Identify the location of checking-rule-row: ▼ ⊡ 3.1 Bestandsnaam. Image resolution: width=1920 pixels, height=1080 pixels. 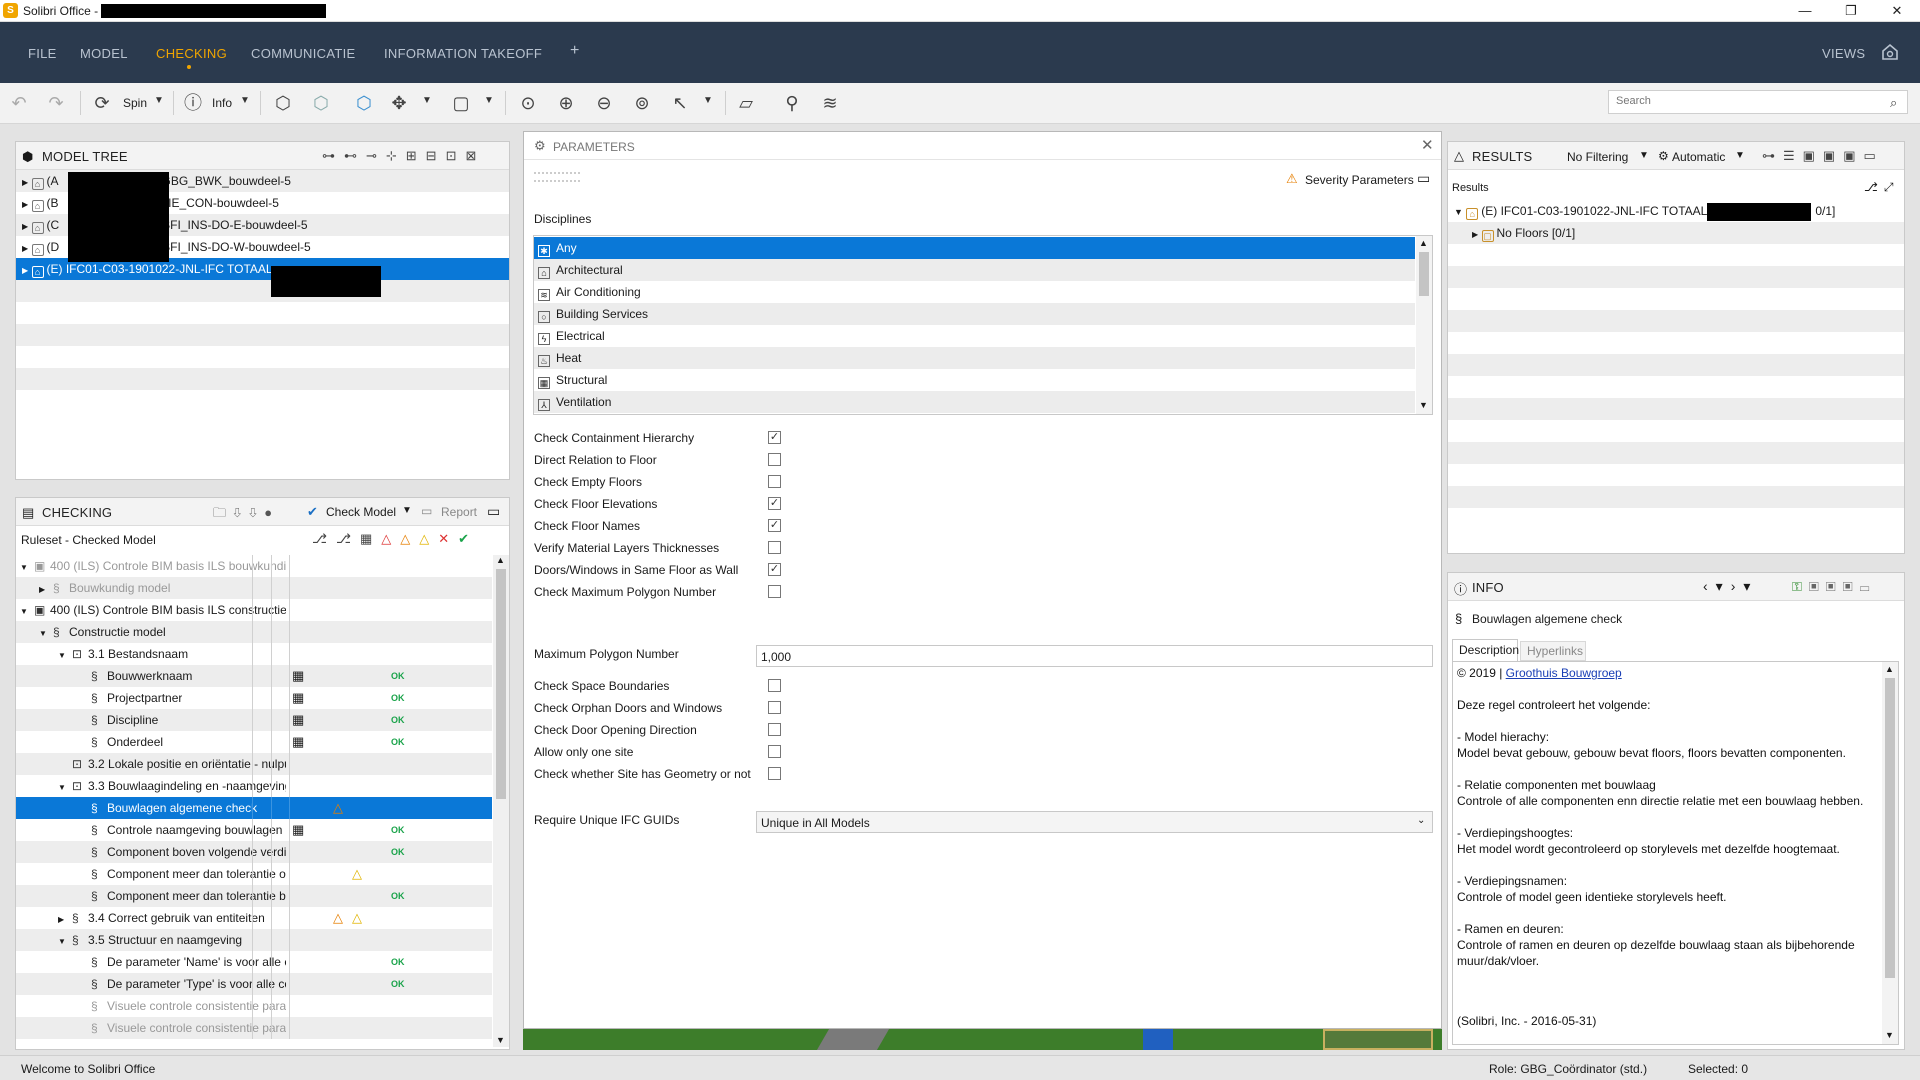
(254, 654).